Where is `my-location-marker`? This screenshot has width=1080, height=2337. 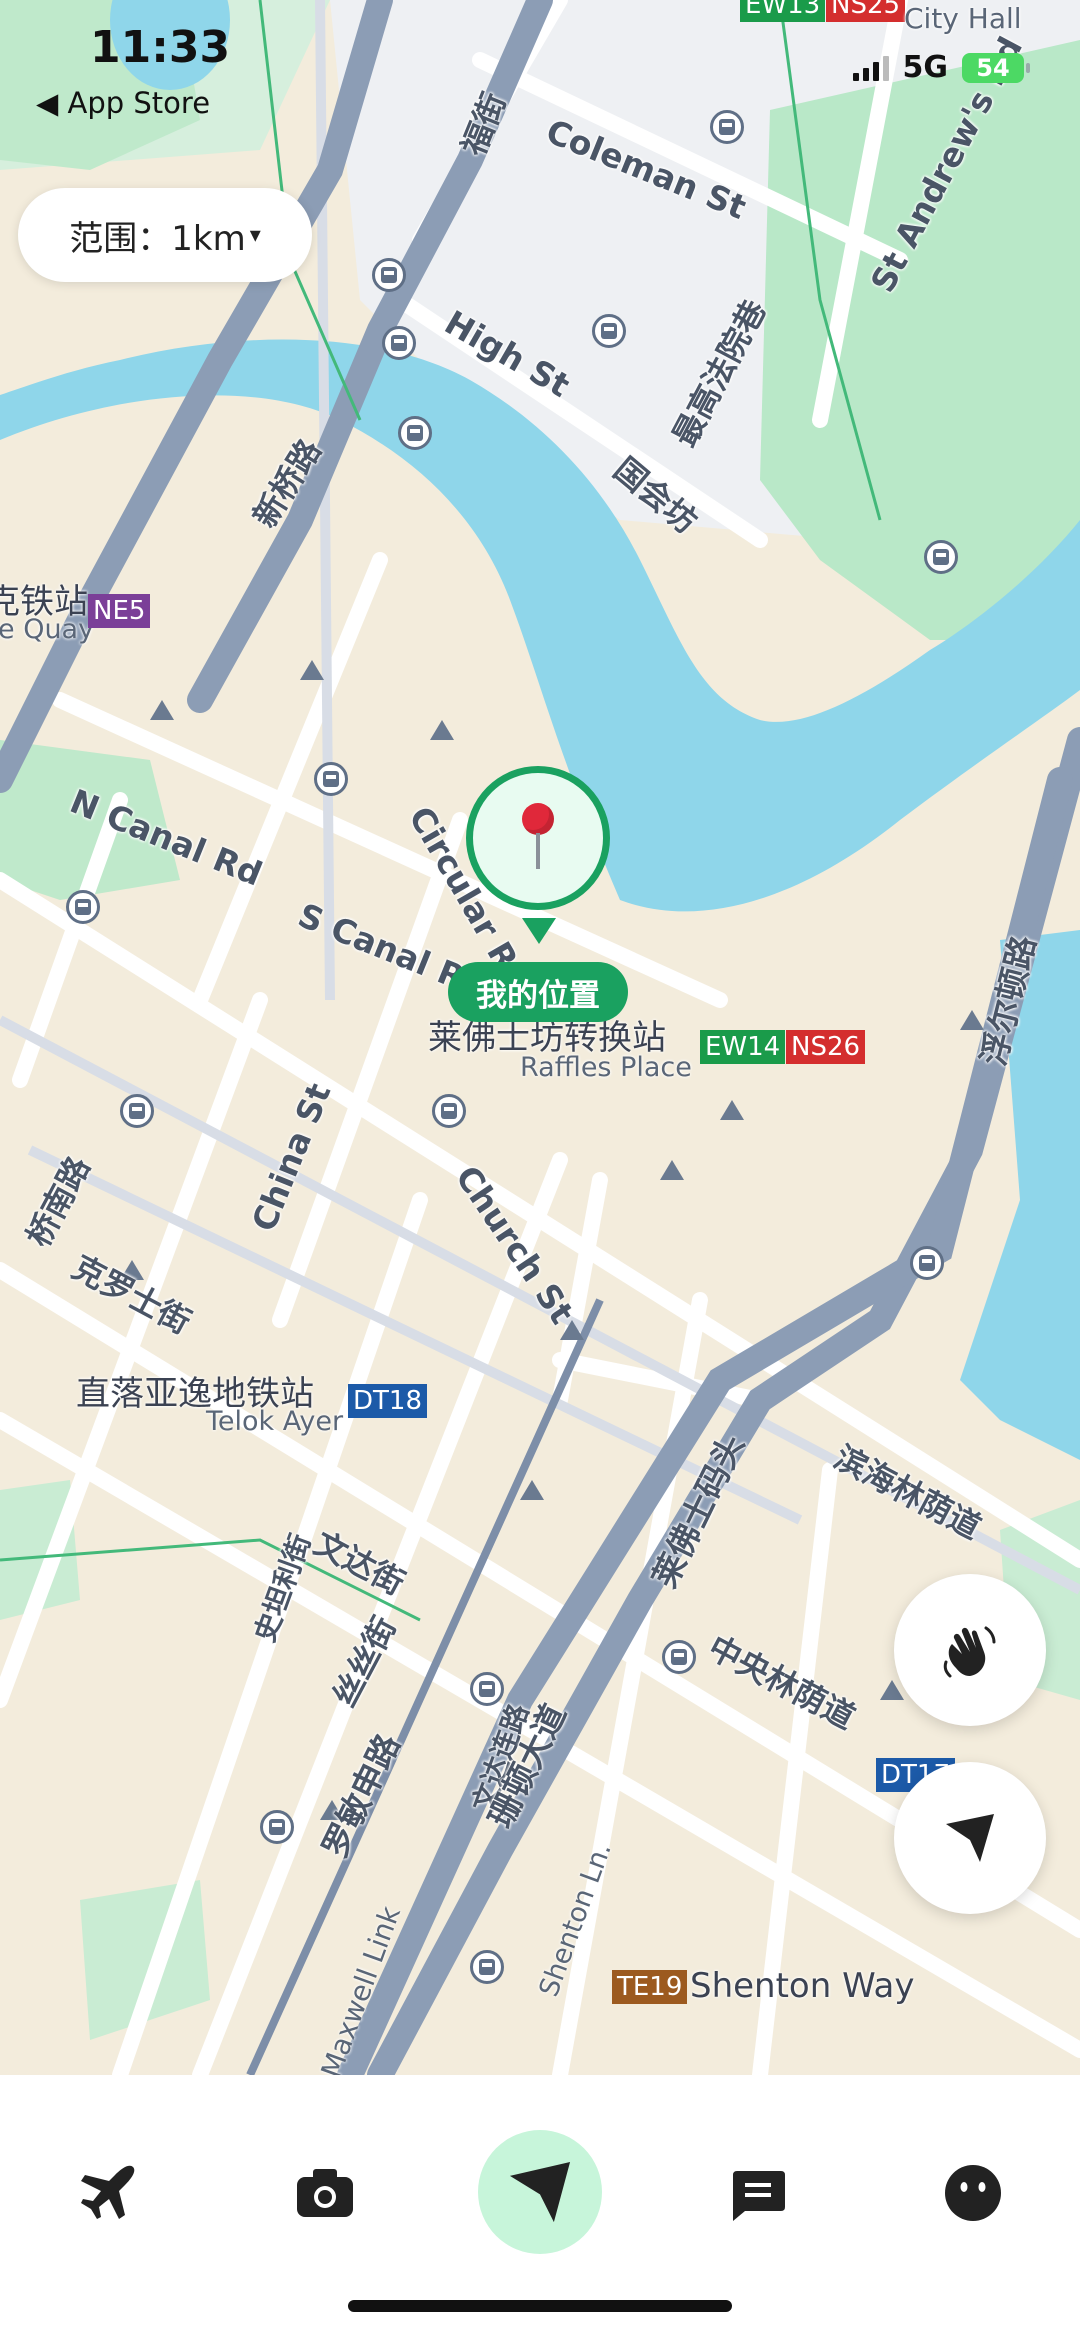
my-location-marker is located at coordinates (538, 838).